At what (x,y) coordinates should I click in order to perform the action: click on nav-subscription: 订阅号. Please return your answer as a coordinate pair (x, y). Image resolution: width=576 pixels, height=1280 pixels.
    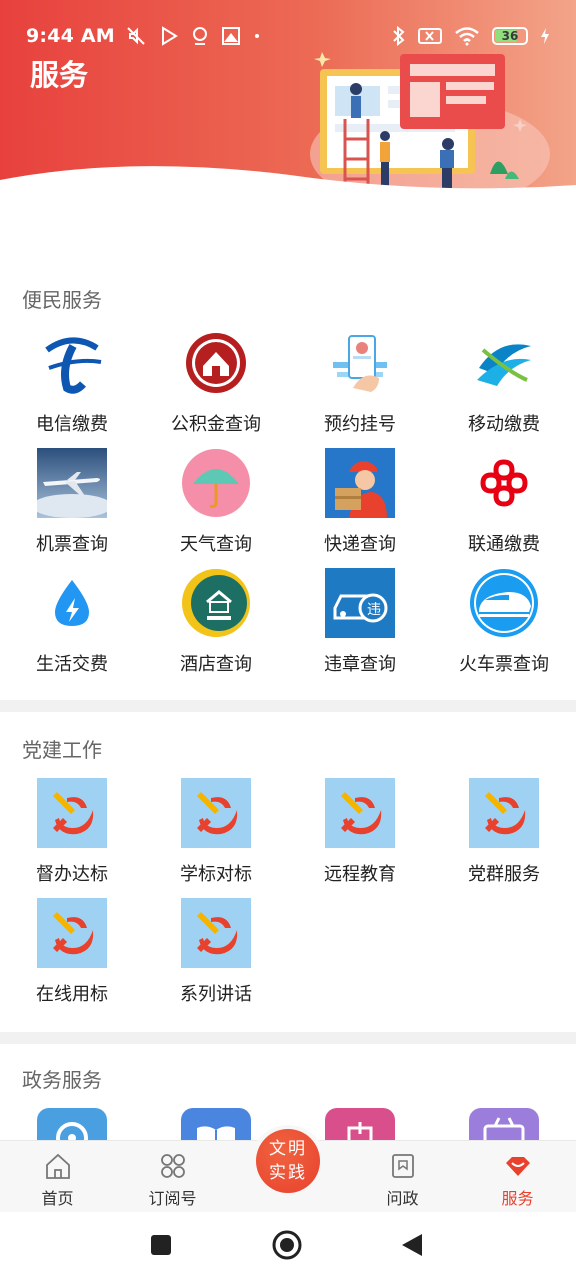
    Looking at the image, I should click on (172, 1177).